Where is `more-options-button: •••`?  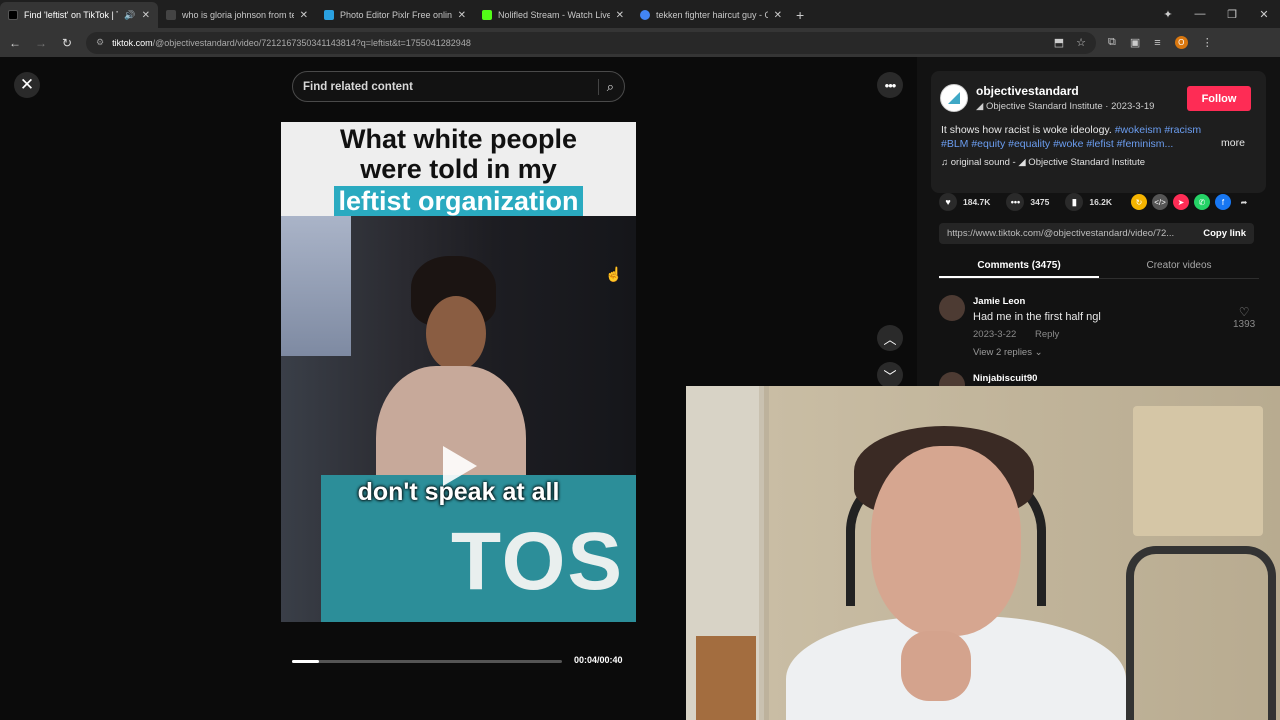 more-options-button: ••• is located at coordinates (890, 85).